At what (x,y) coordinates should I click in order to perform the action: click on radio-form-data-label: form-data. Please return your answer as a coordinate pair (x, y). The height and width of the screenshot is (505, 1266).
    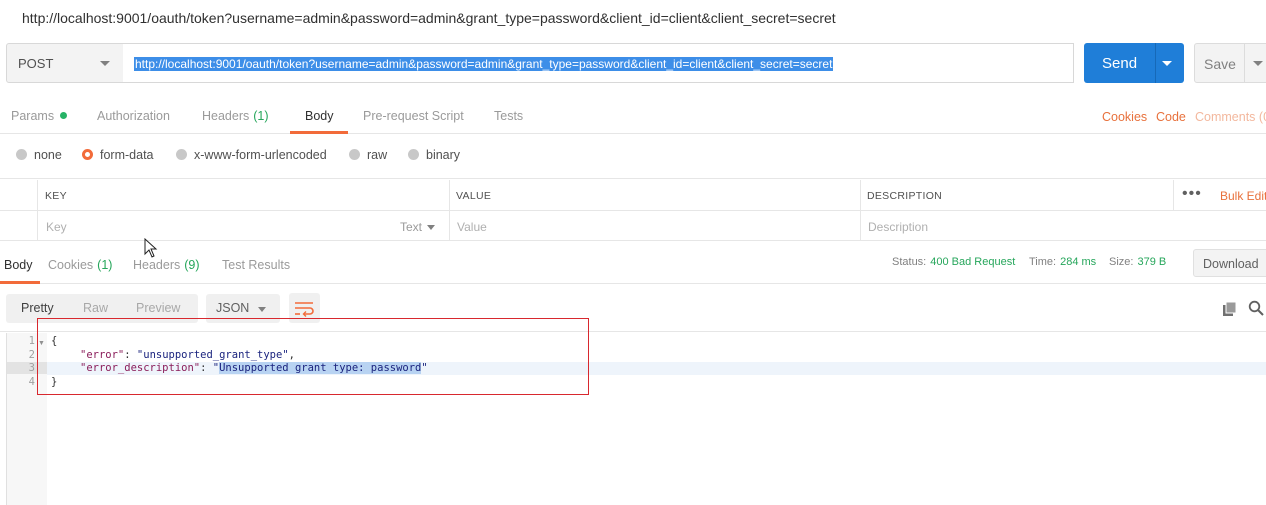
    Looking at the image, I should click on (127, 155).